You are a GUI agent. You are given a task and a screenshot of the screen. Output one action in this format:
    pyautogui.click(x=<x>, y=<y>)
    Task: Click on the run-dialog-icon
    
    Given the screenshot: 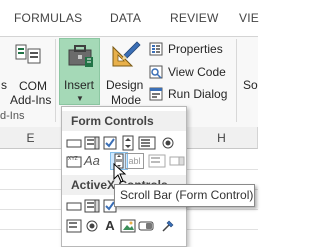 What is the action you would take?
    pyautogui.click(x=156, y=94)
    